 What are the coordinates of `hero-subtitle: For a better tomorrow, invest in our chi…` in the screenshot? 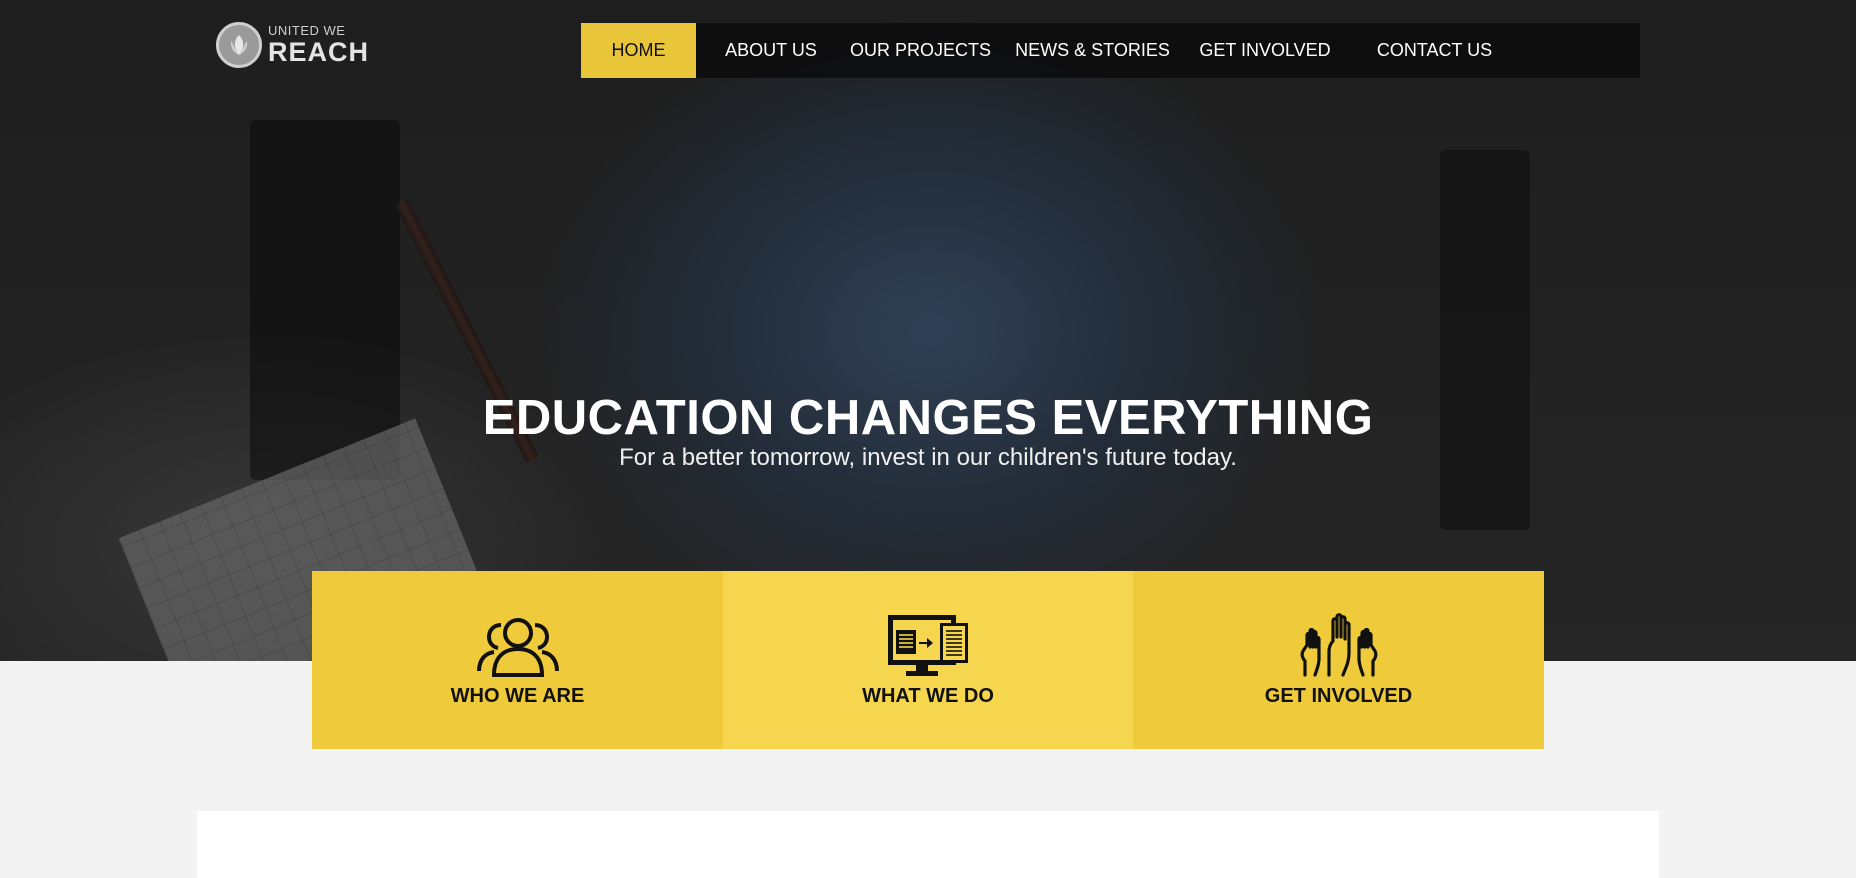 It's located at (928, 457).